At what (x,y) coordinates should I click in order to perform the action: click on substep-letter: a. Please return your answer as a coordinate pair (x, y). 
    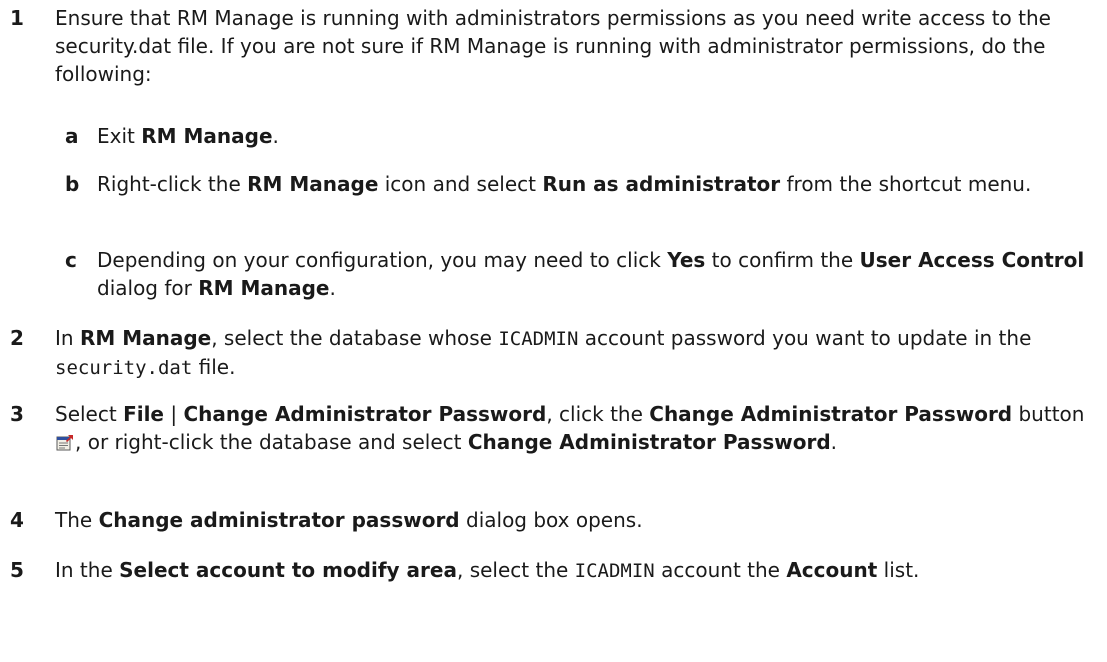
    Looking at the image, I should click on (72, 136).